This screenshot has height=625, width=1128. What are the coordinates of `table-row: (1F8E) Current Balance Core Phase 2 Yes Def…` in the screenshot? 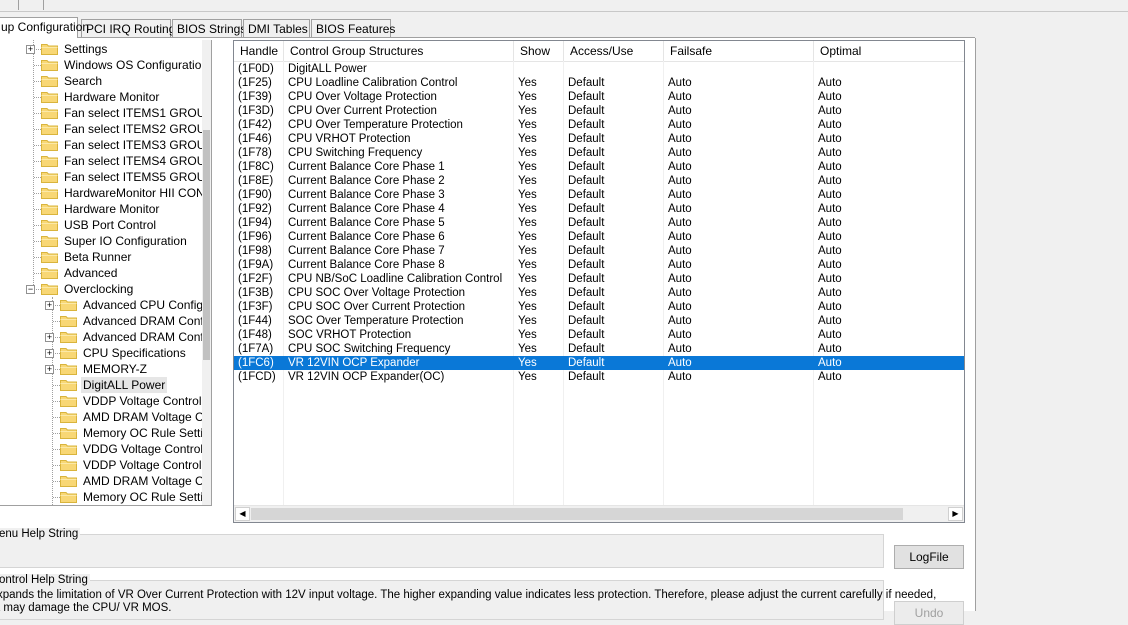 It's located at (599, 181).